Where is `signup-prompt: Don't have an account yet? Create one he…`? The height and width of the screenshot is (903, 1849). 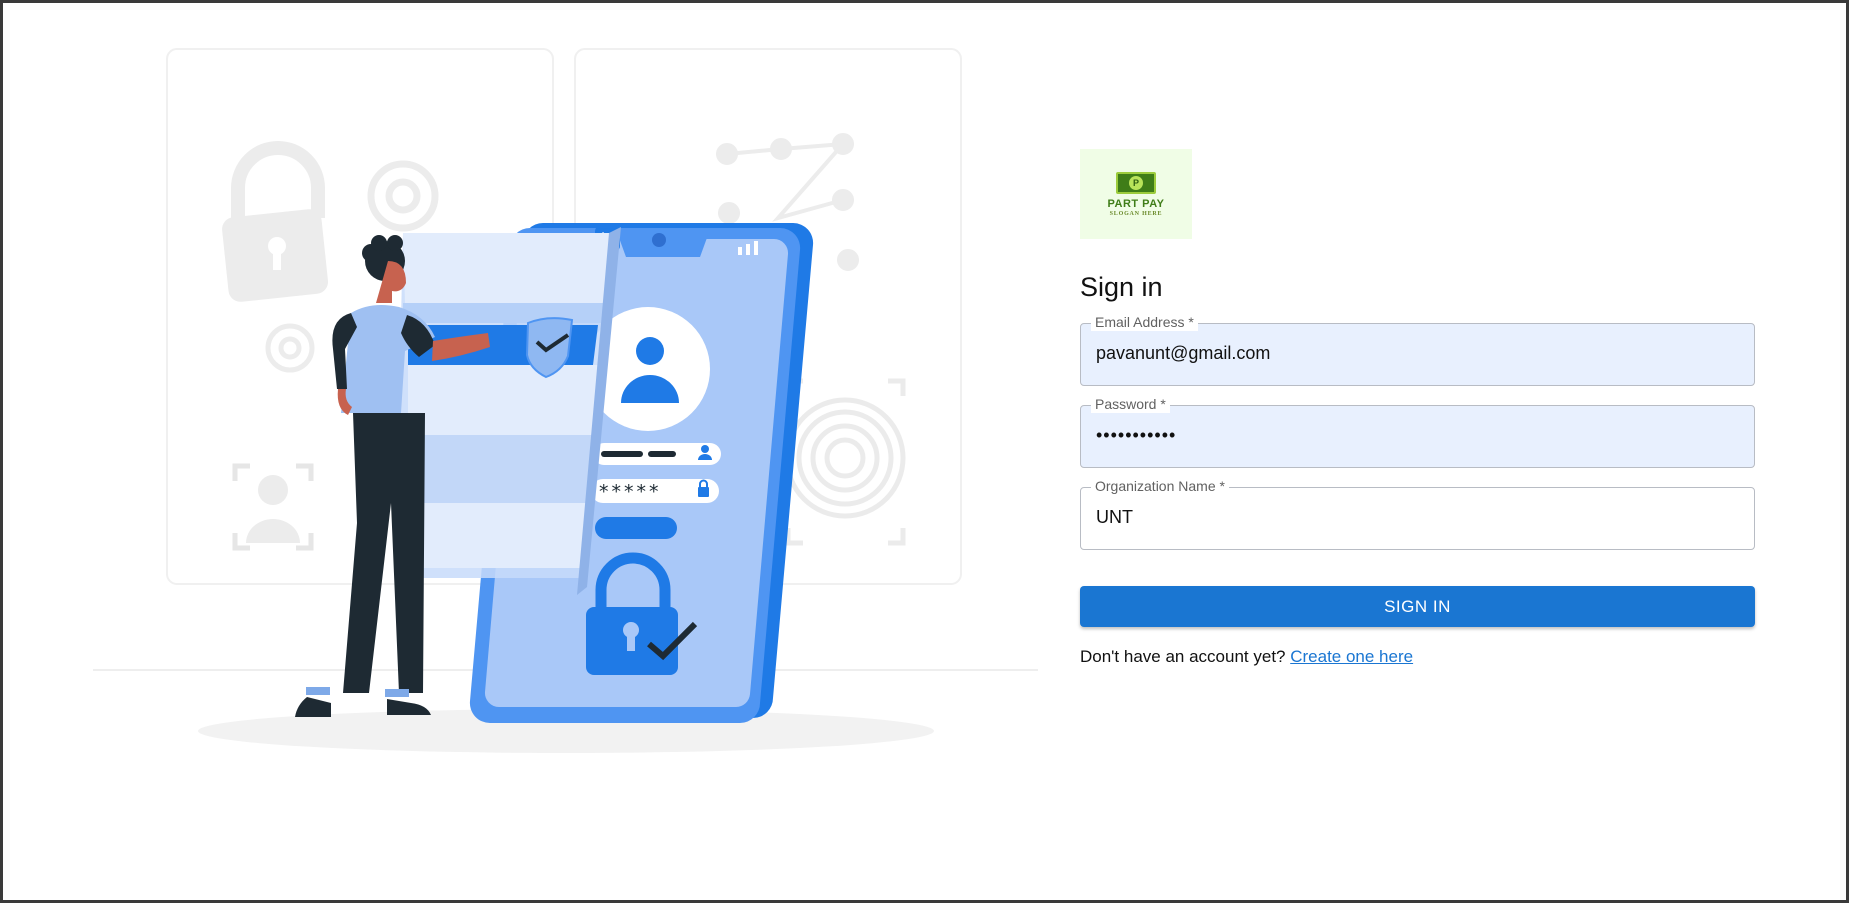
signup-prompt: Don't have an account yet? Create one he… is located at coordinates (1417, 657).